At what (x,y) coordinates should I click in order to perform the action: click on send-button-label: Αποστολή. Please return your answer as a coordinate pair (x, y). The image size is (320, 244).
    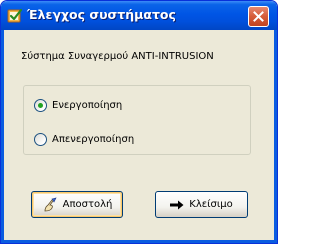
    Looking at the image, I should click on (87, 204).